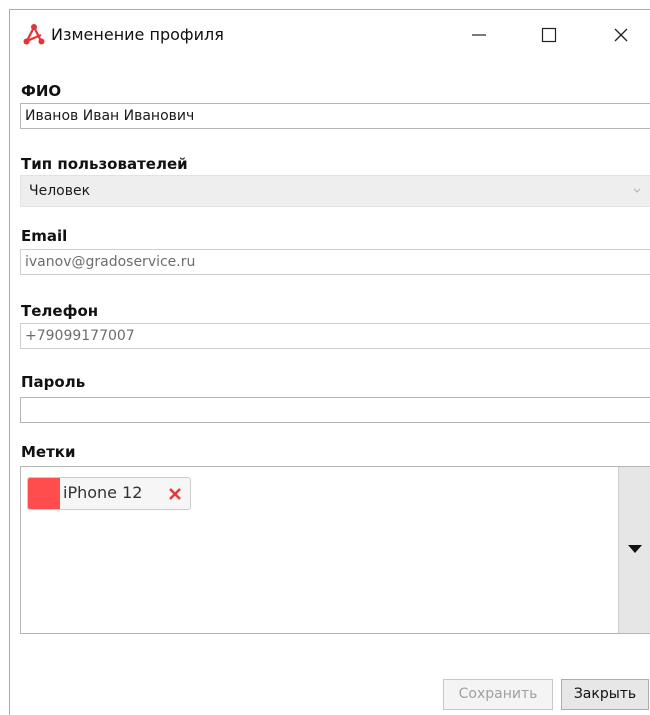  I want to click on save-button: Сохранить, so click(498, 694).